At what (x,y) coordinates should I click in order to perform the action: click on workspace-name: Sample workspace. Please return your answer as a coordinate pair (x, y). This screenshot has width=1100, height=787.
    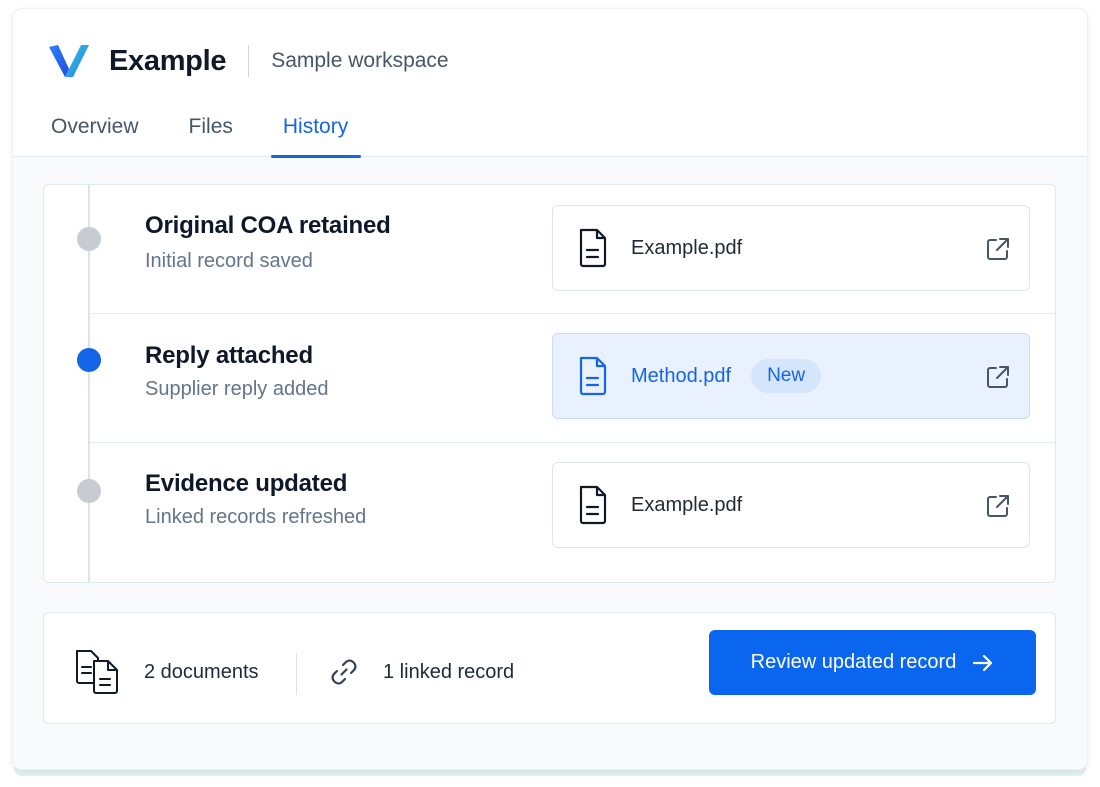
    Looking at the image, I should click on (360, 60).